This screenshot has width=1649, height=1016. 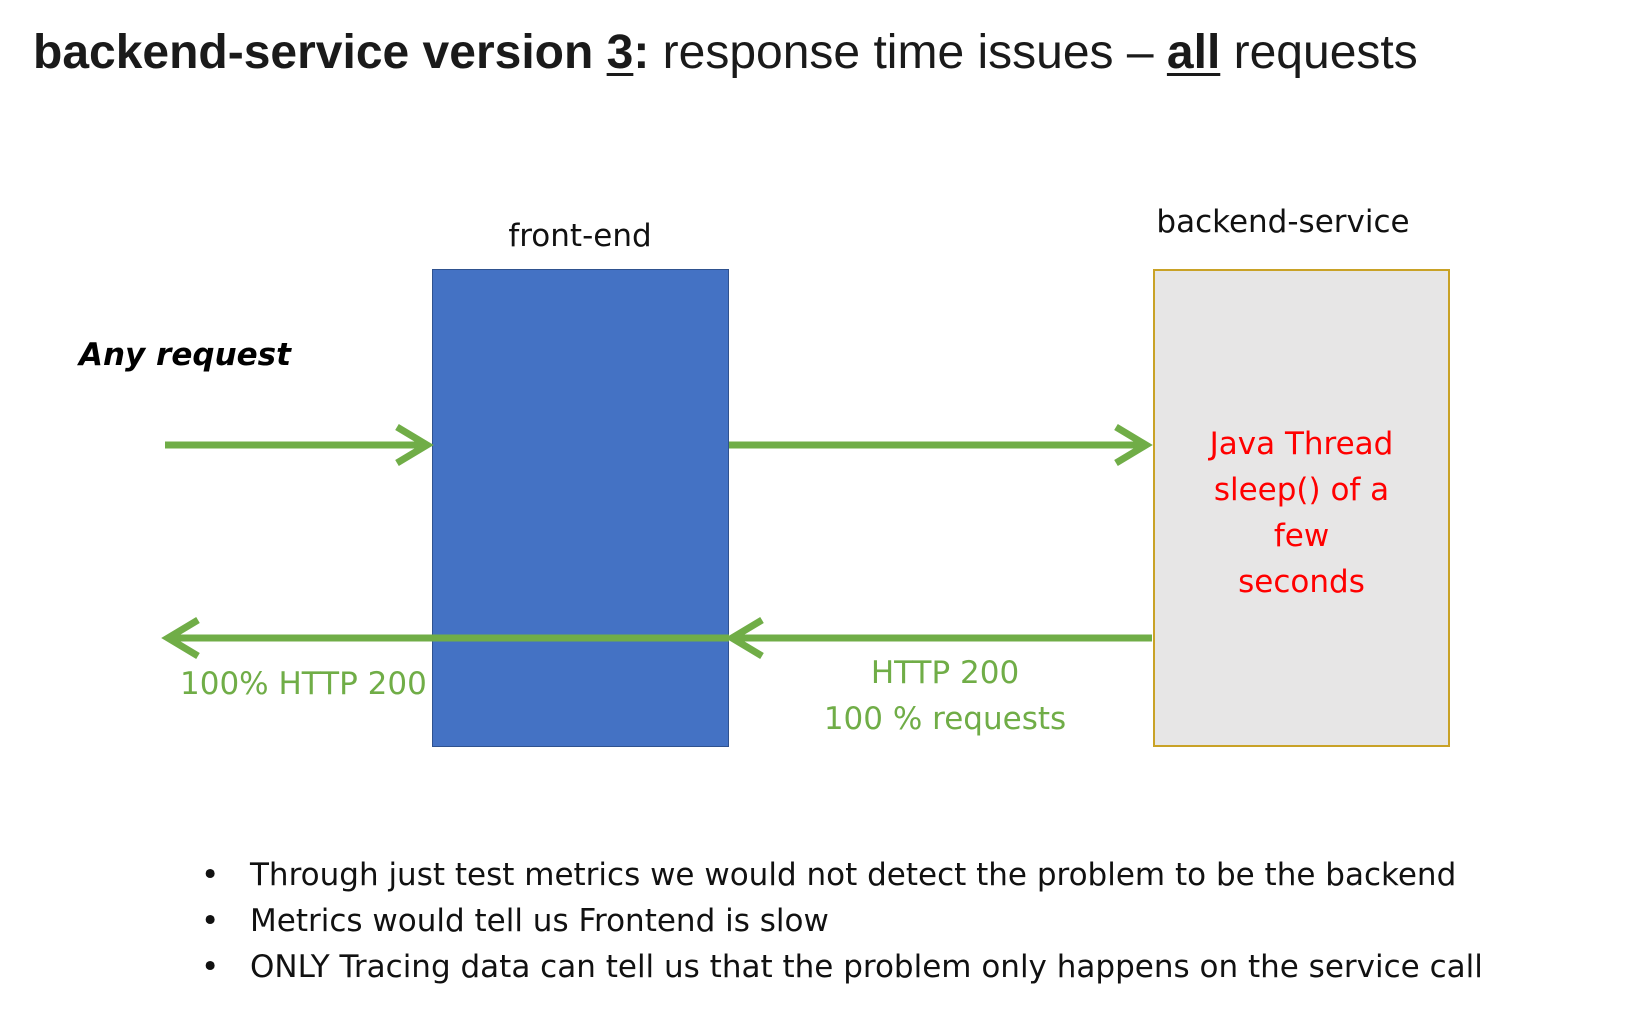 I want to click on request-arrow-in, so click(x=299, y=445).